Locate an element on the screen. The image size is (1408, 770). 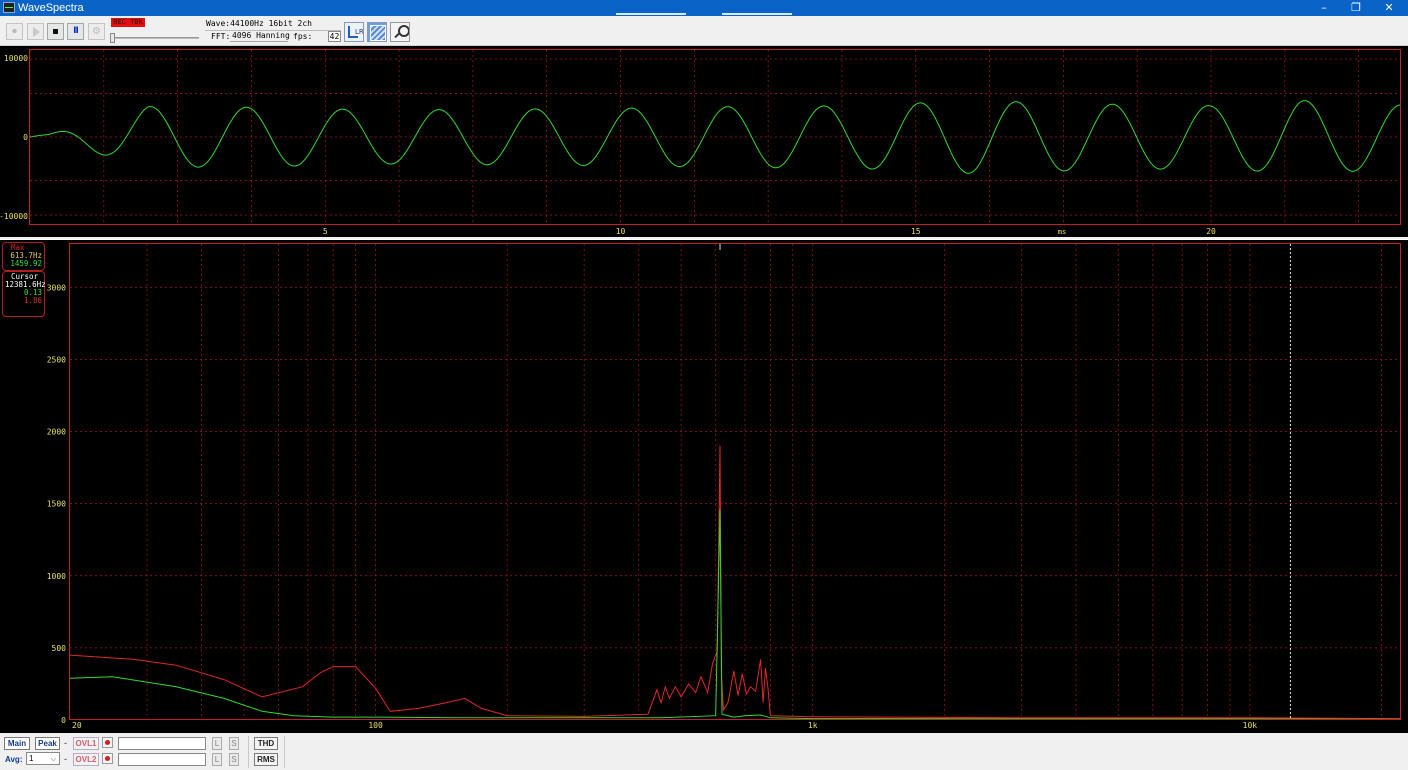
y-tick-label: 2500 is located at coordinates (56, 359).